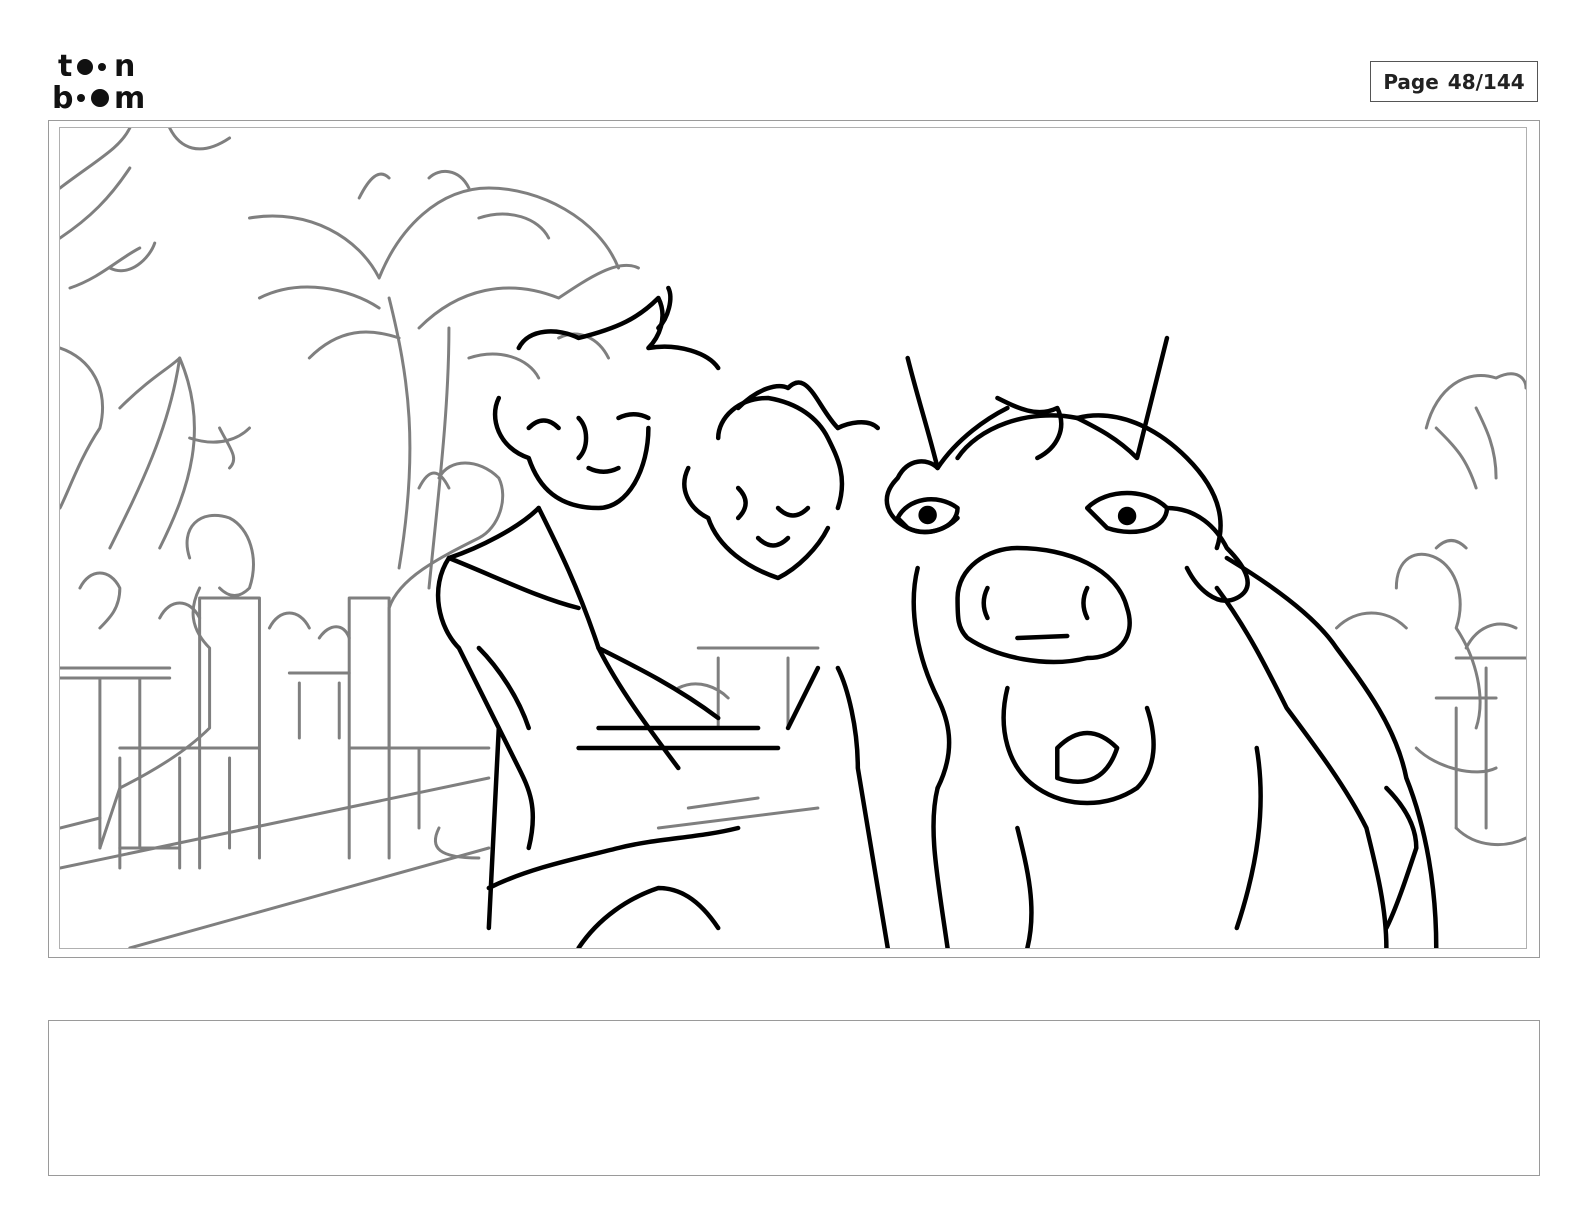  Describe the element at coordinates (62, 96) in the screenshot. I see `svg-text: b` at that location.